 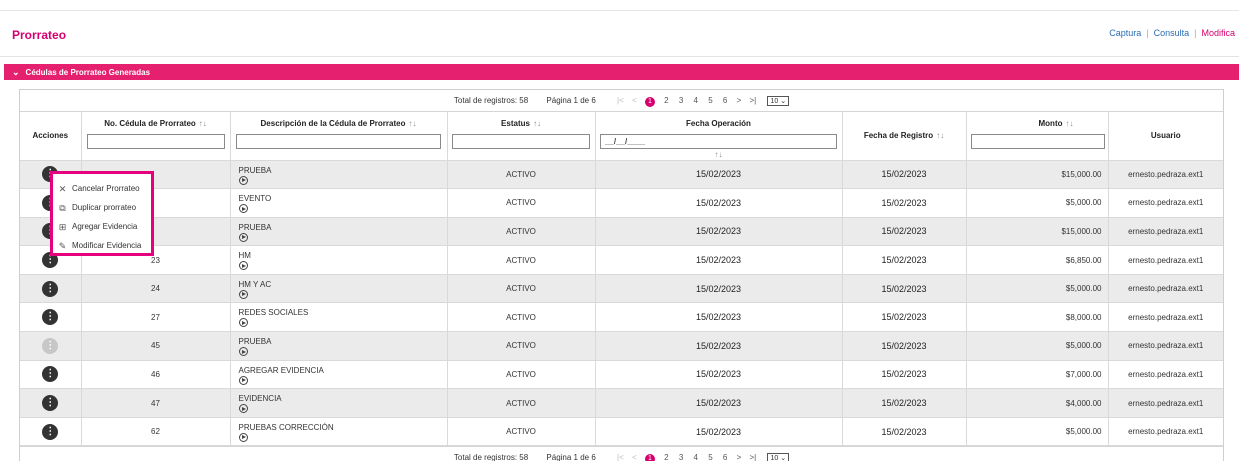 I want to click on col-estatus-header: Estatus ↑↓, so click(x=521, y=136).